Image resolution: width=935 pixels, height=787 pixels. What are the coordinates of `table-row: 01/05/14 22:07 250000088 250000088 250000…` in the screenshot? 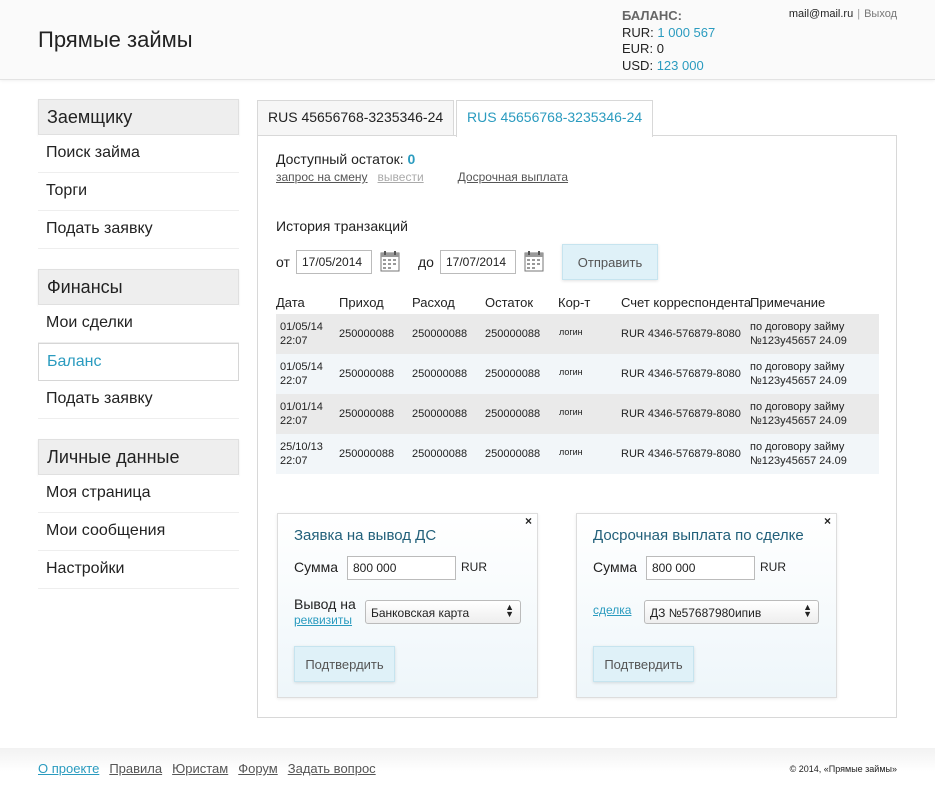 It's located at (577, 334).